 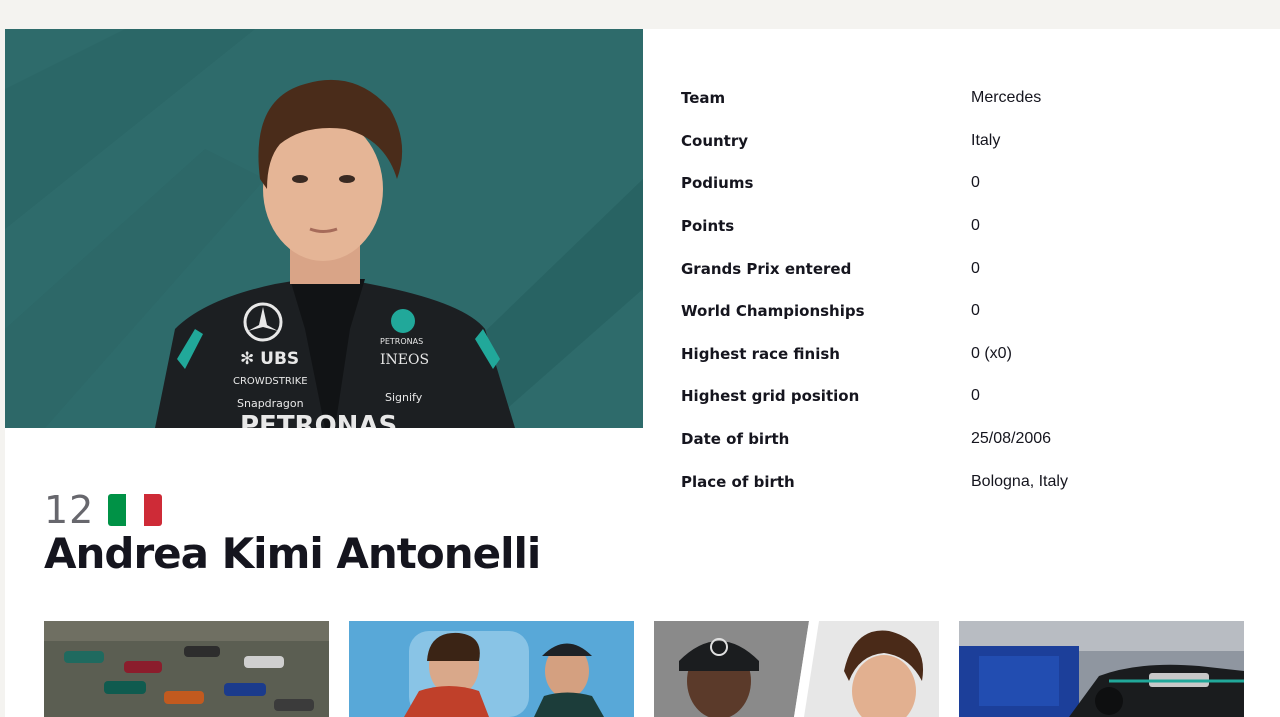 What do you see at coordinates (153, 510) in the screenshot?
I see `flag-stripe-red` at bounding box center [153, 510].